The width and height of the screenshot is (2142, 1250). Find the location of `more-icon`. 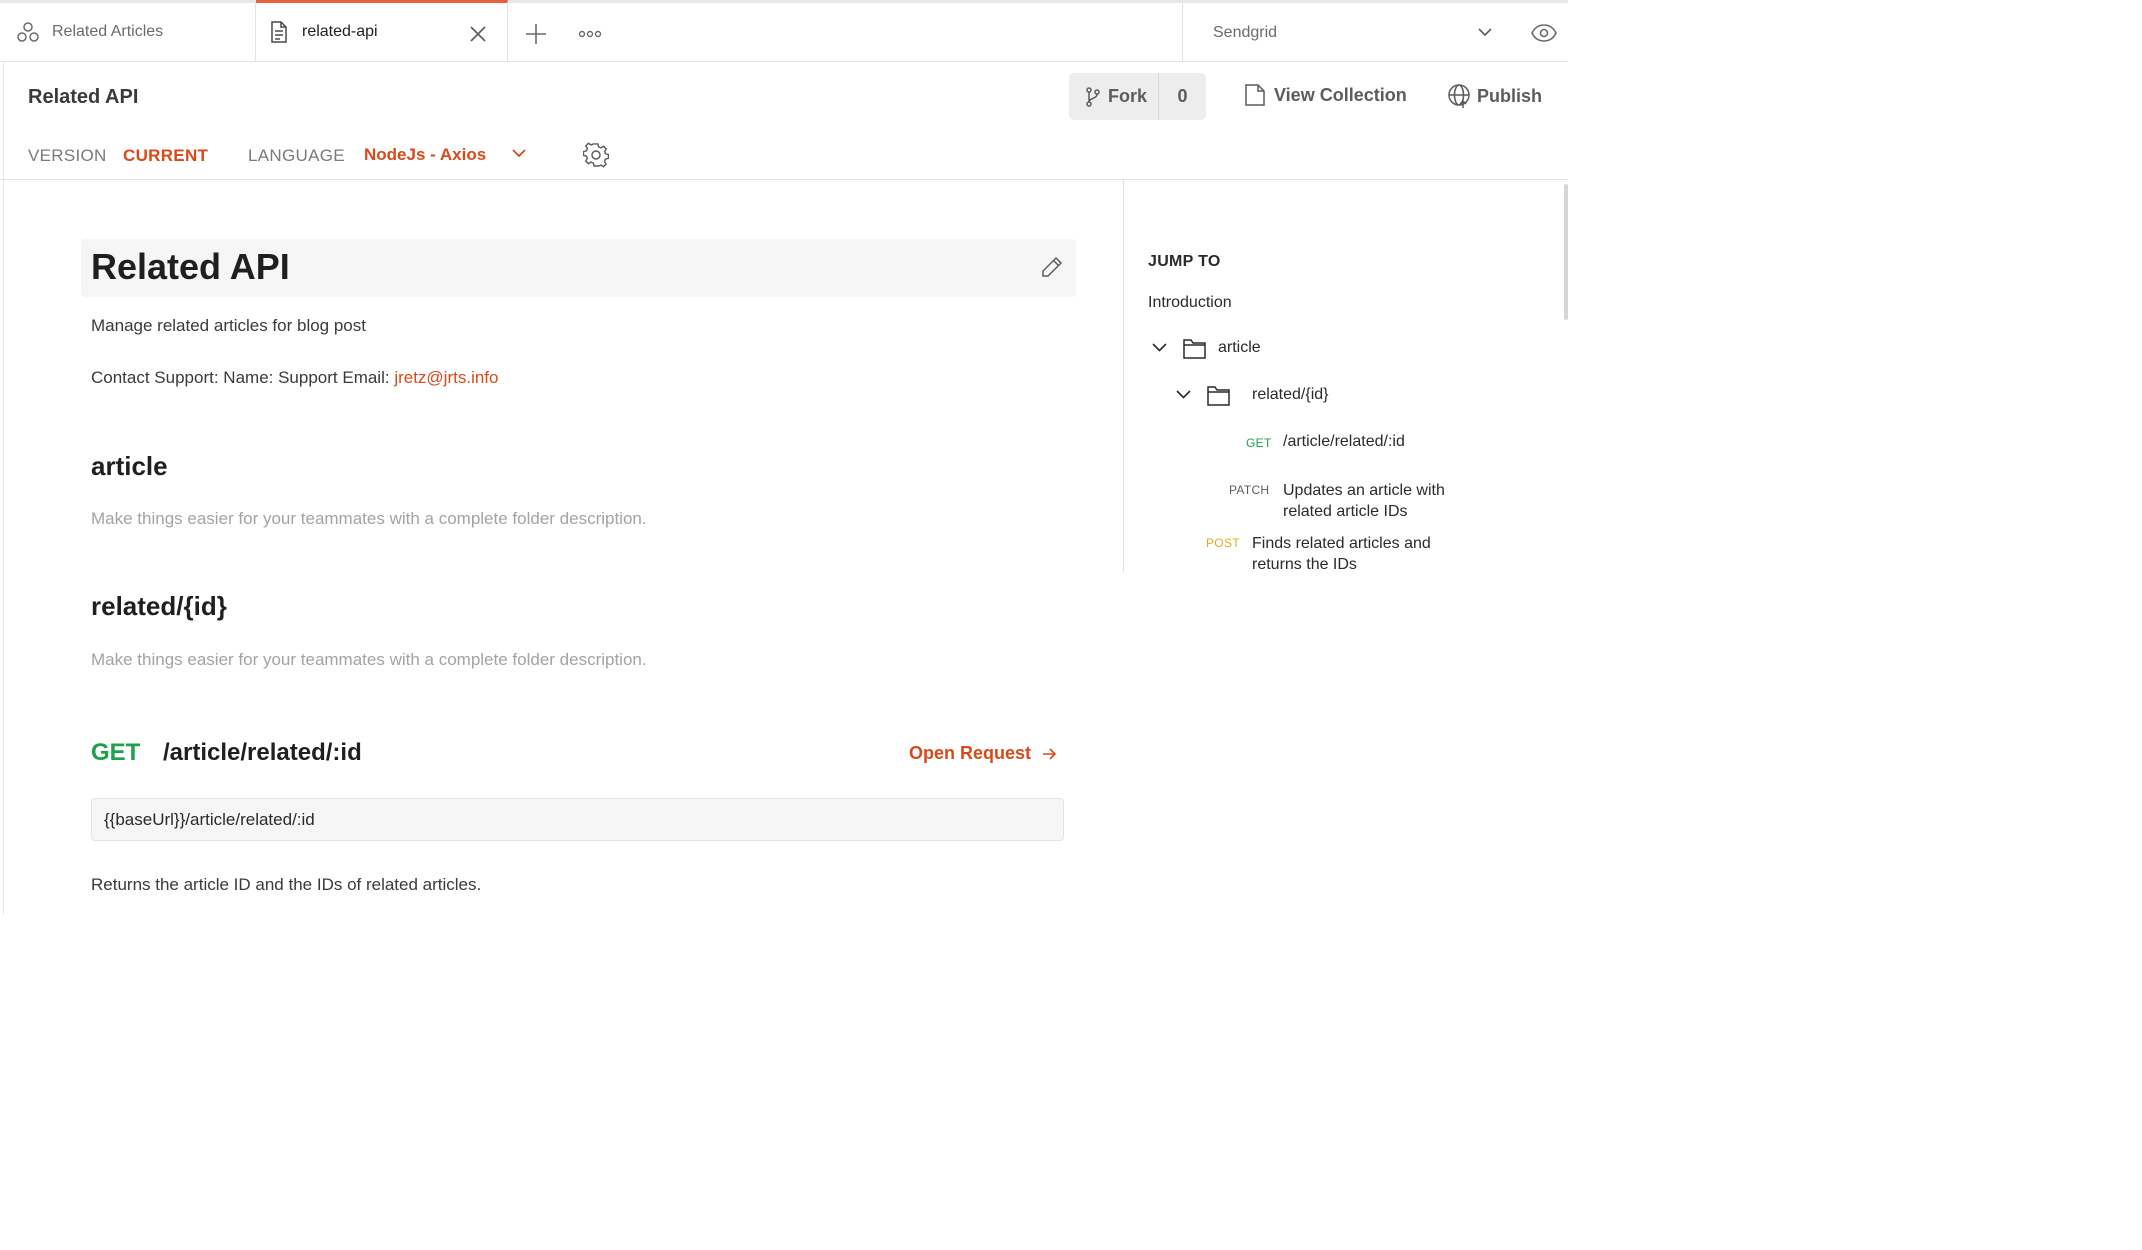

more-icon is located at coordinates (590, 34).